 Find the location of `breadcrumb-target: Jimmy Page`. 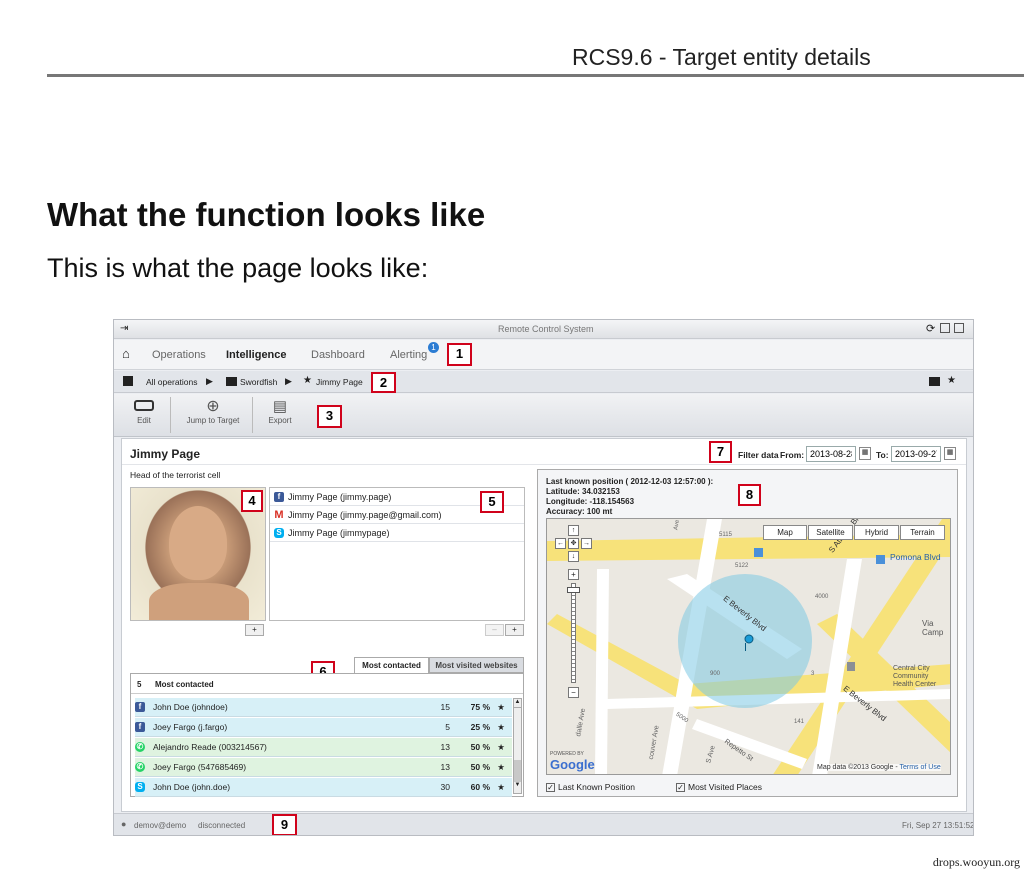

breadcrumb-target: Jimmy Page is located at coordinates (339, 382).